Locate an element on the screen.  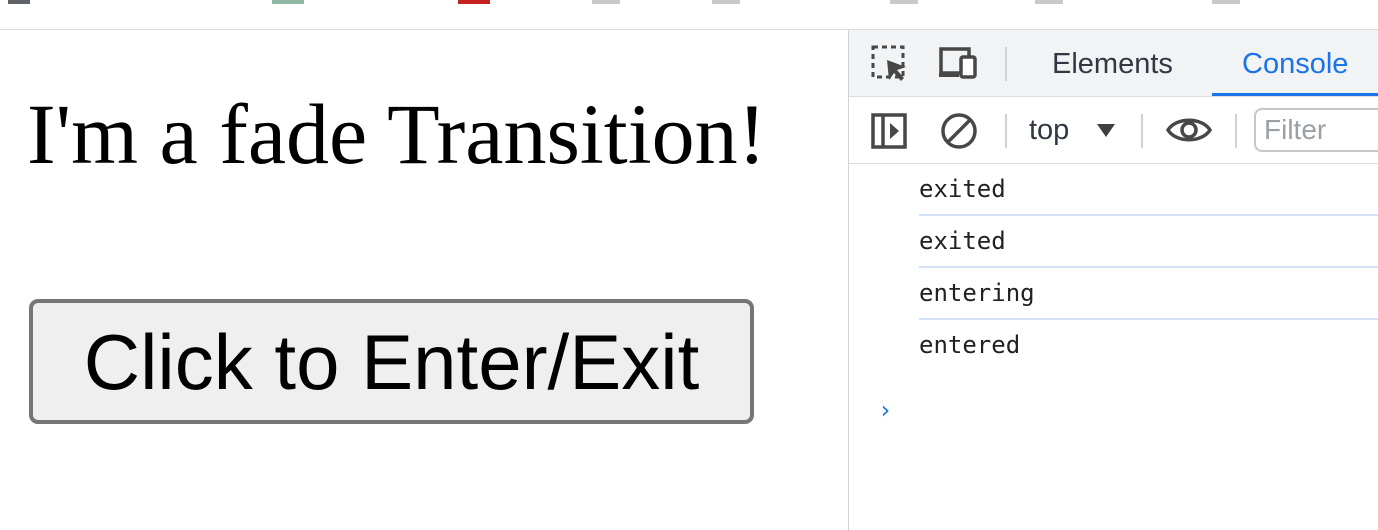
console-toolbar: top is located at coordinates (1113, 130).